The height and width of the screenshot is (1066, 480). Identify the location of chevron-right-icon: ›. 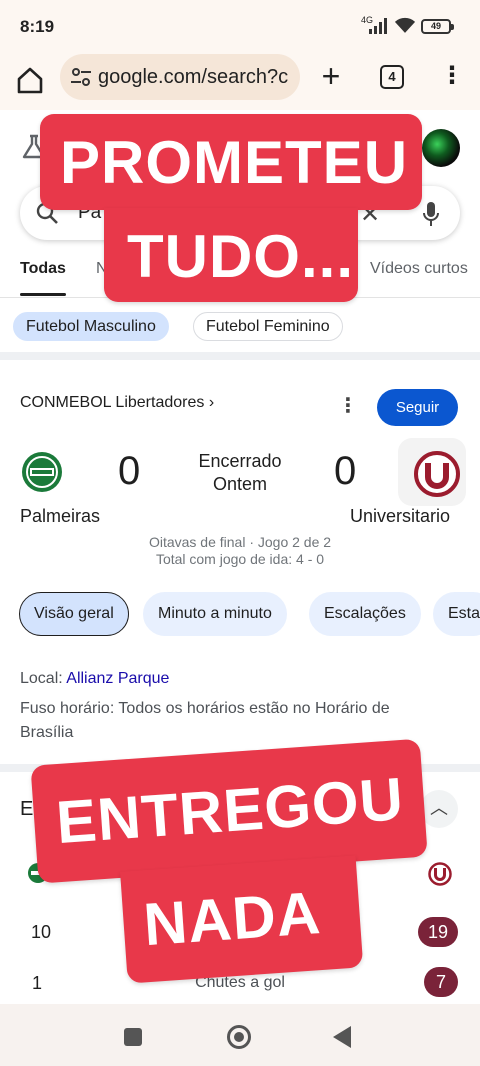
(211, 402).